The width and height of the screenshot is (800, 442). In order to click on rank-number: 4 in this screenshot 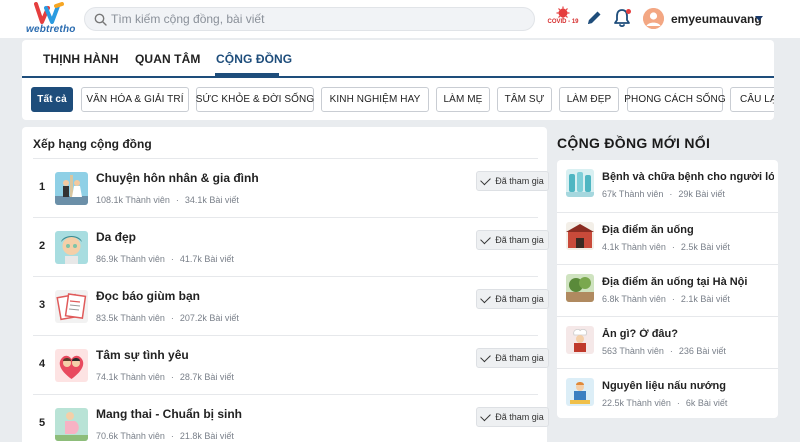, I will do `click(42, 364)`.